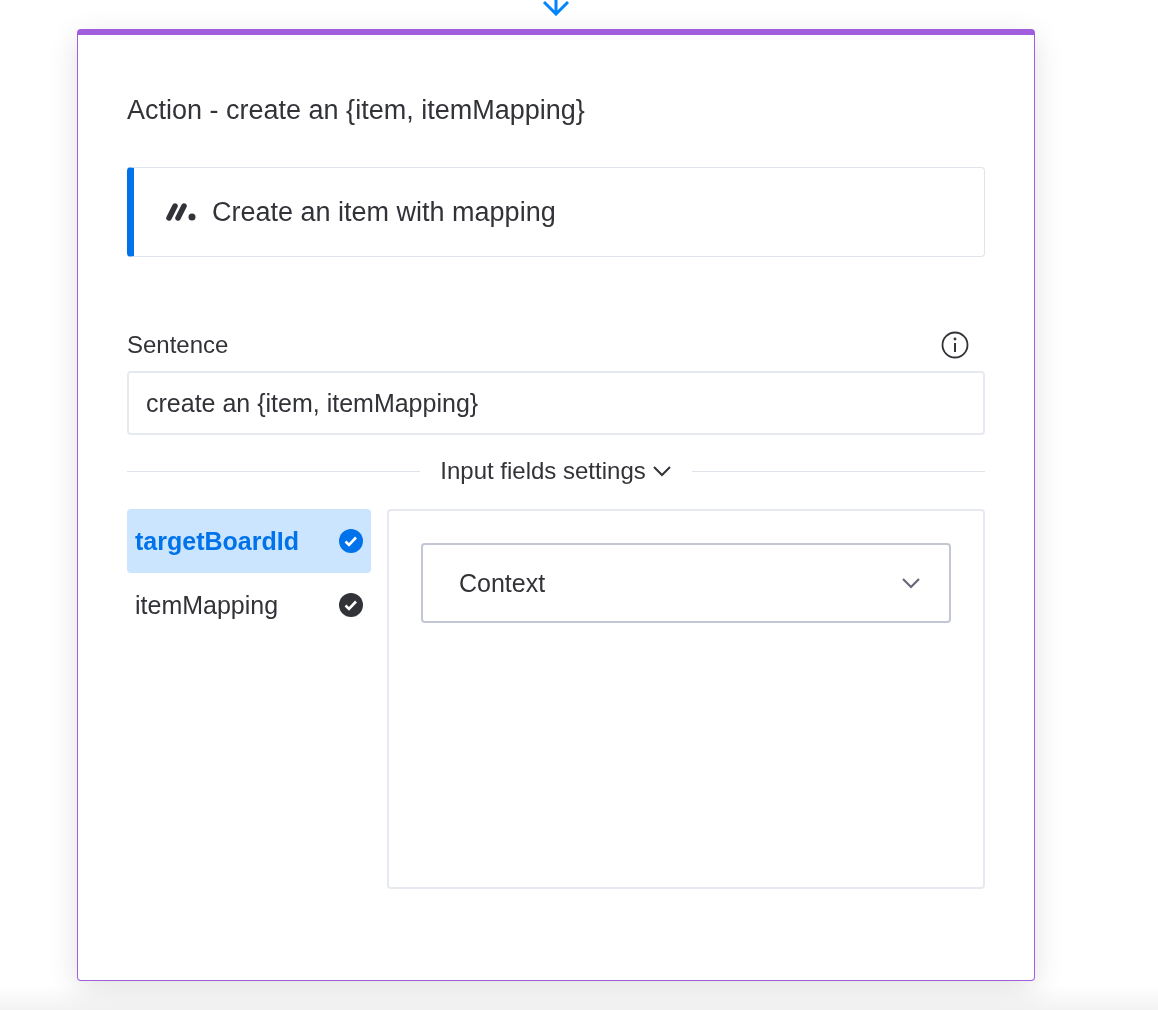 Image resolution: width=1158 pixels, height=1010 pixels. I want to click on sentence-input: create an {item, itemMapping}, so click(556, 403).